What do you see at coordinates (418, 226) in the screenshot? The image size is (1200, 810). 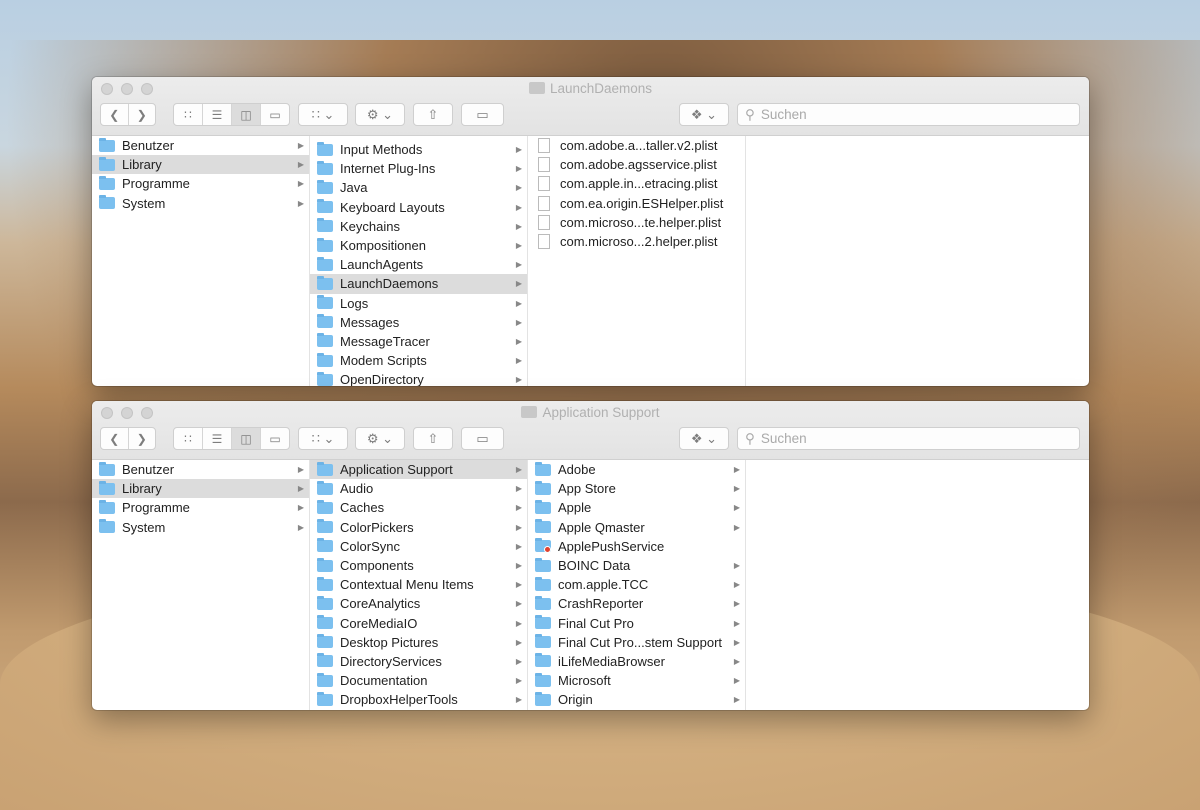 I see `folder-item: Keychains ▶` at bounding box center [418, 226].